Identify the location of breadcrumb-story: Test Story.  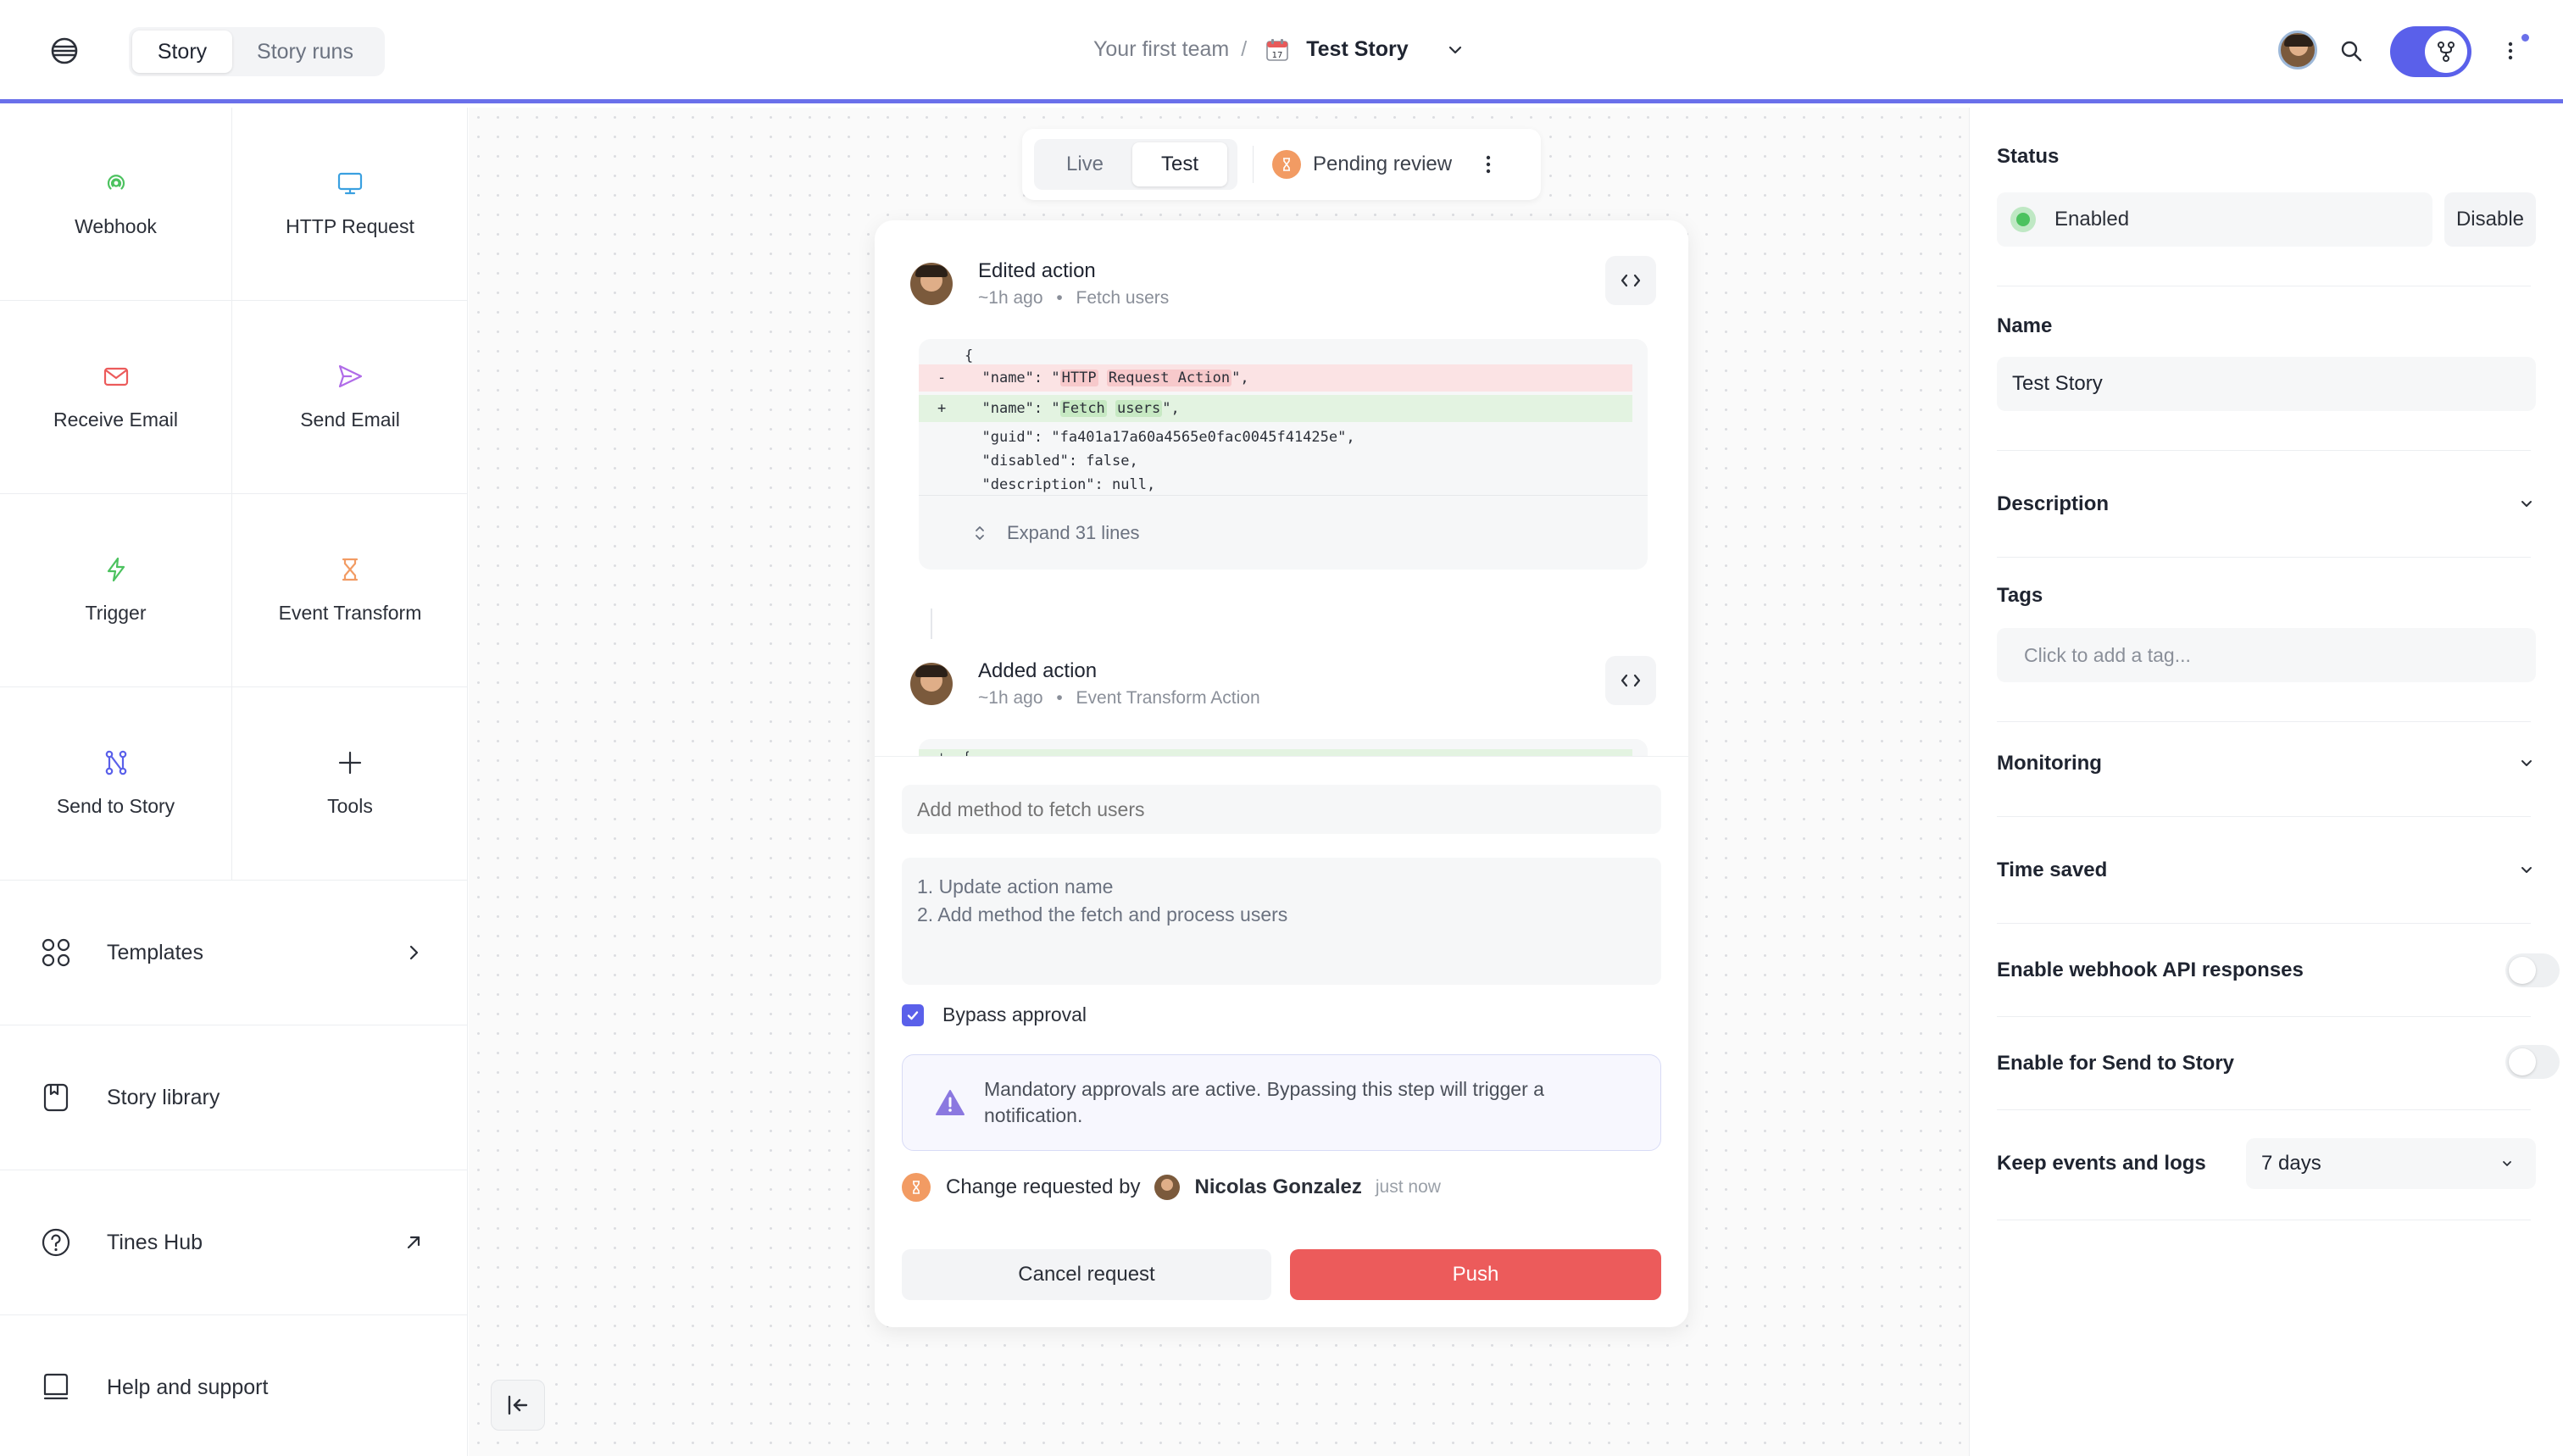
(1357, 49).